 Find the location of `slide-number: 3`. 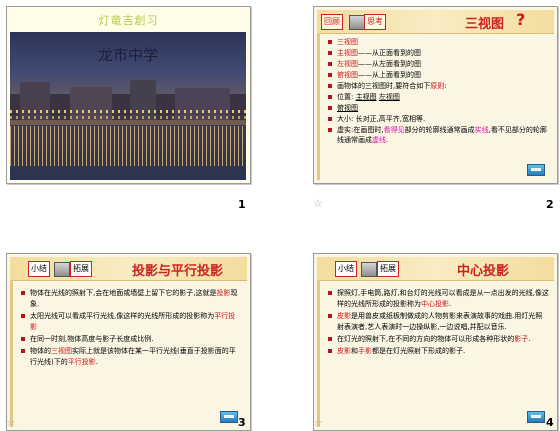

slide-number: 3 is located at coordinates (242, 422).